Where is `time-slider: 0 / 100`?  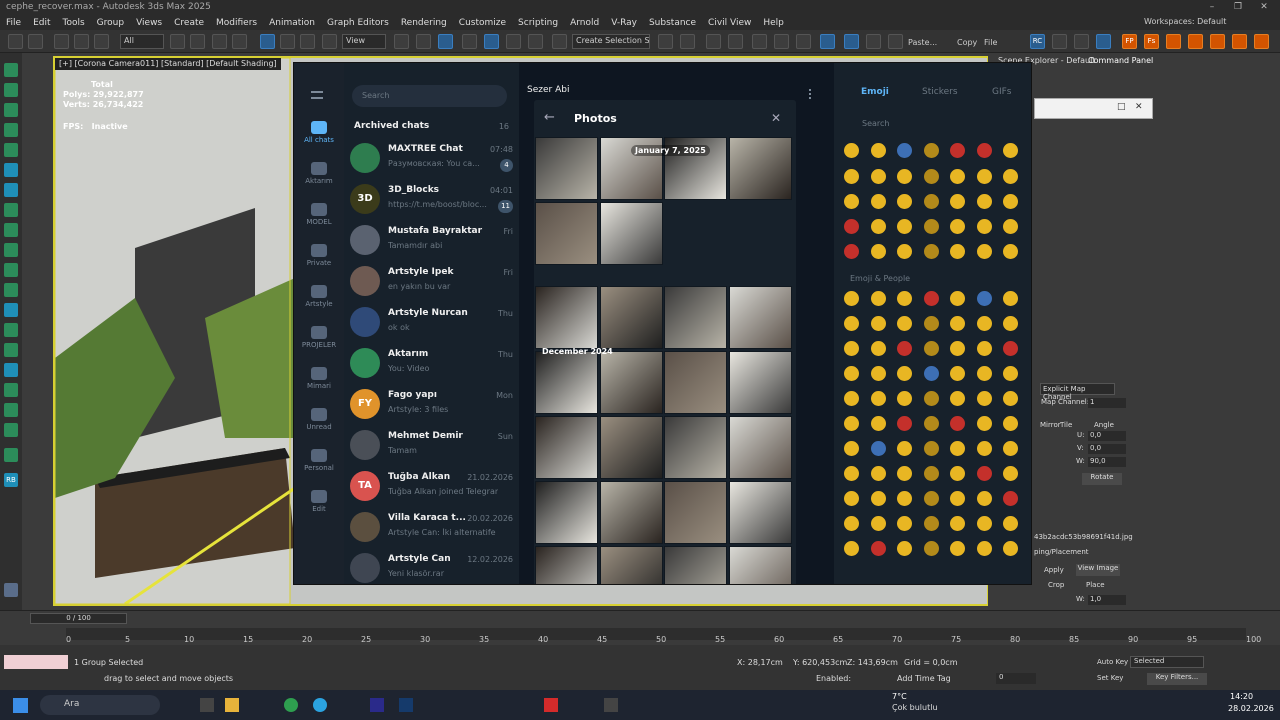 time-slider: 0 / 100 is located at coordinates (78, 618).